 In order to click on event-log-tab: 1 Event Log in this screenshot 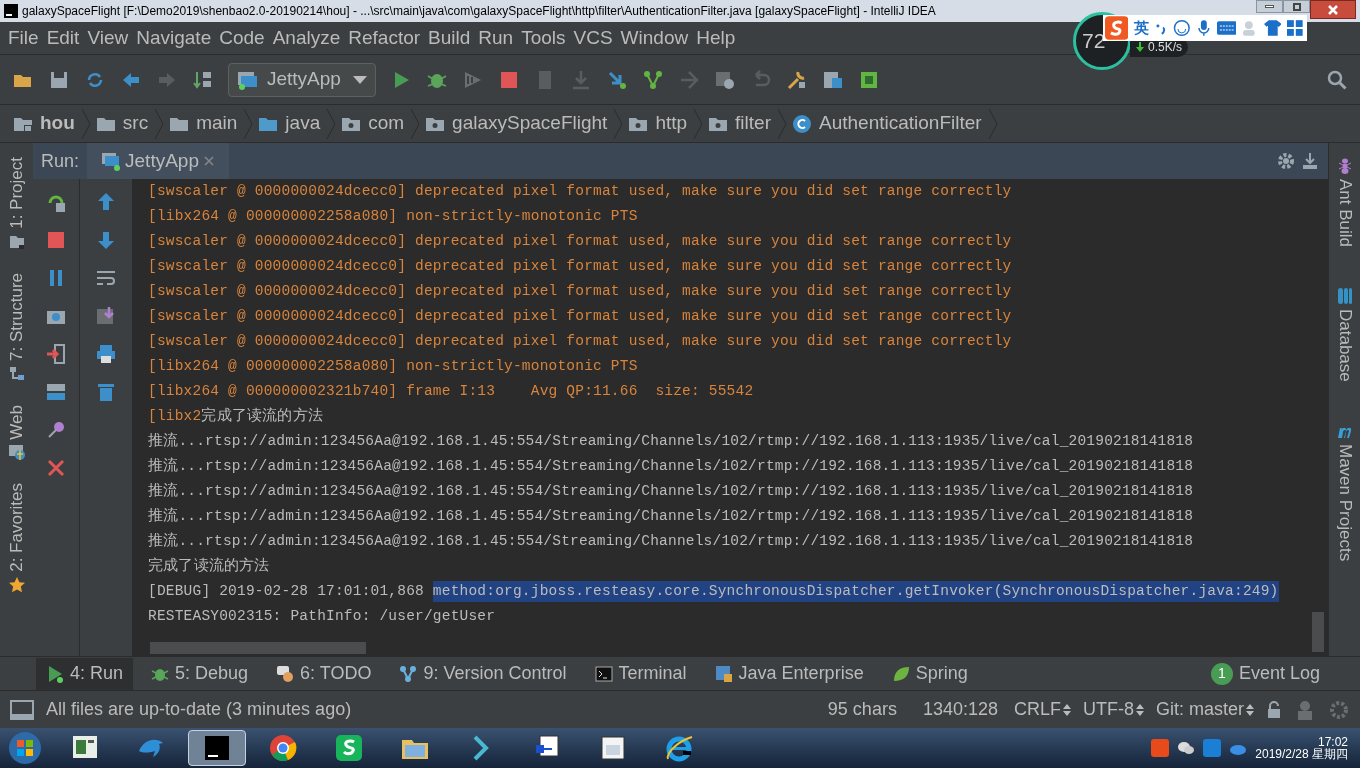, I will do `click(1265, 673)`.